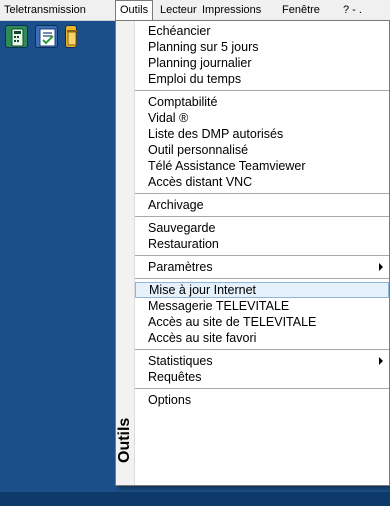  I want to click on menu-item-label: Liste des DMP autorisés, so click(216, 134).